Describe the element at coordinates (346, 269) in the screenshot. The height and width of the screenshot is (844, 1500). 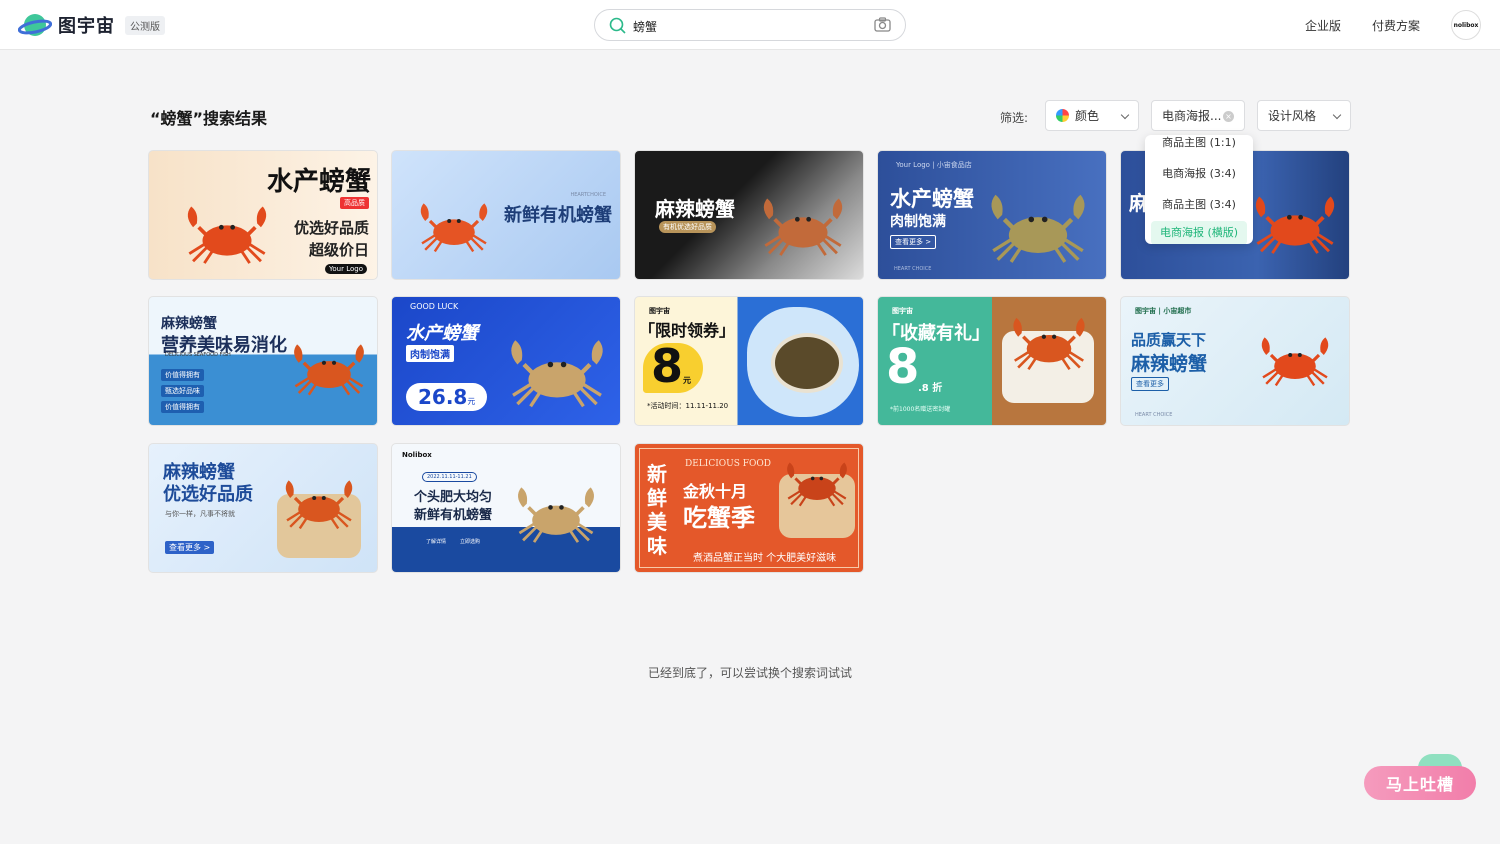
I see `card-logo: Your Logo` at that location.